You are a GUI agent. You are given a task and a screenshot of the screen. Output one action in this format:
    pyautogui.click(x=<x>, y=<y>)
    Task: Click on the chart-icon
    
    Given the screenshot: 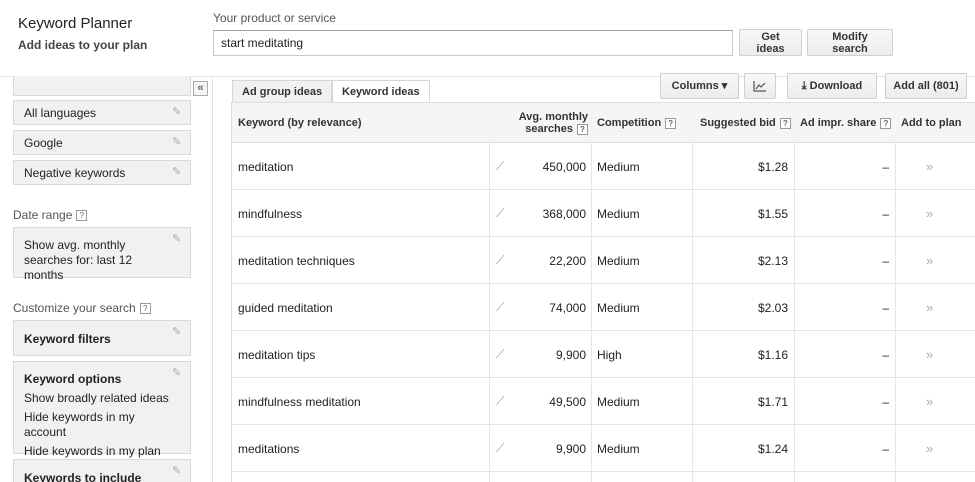 What is the action you would take?
    pyautogui.click(x=760, y=86)
    